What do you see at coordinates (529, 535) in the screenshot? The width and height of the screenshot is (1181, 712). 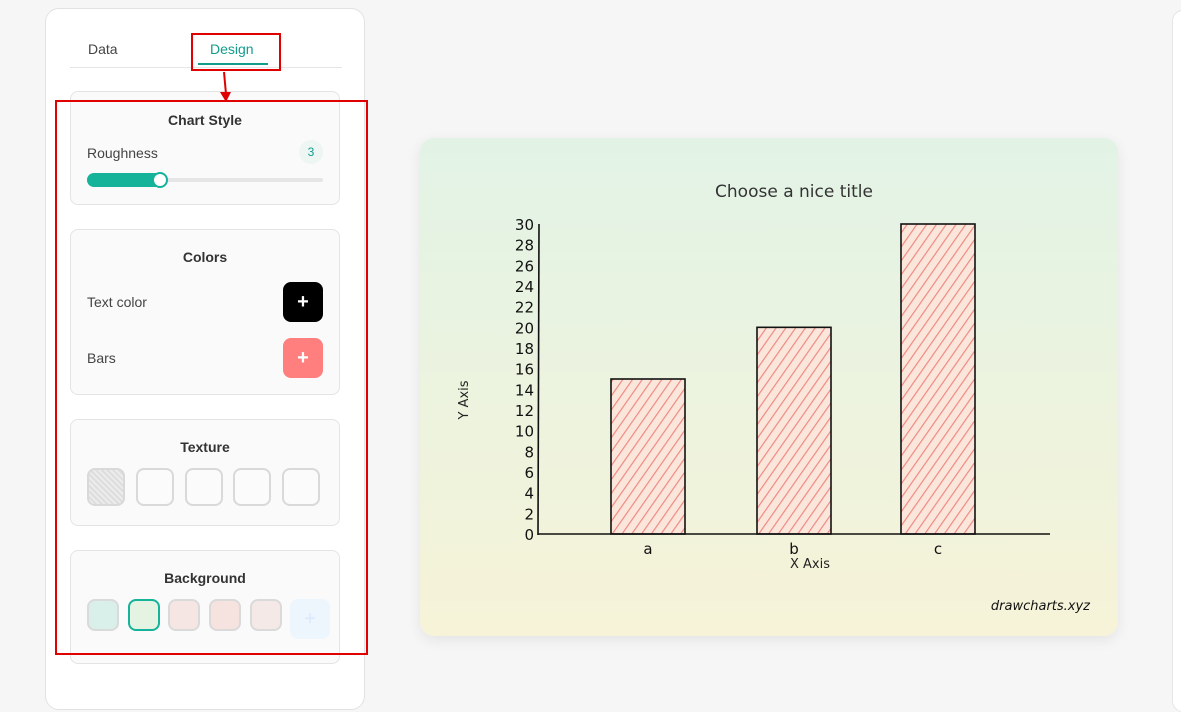 I see `y-tick-label: 0` at bounding box center [529, 535].